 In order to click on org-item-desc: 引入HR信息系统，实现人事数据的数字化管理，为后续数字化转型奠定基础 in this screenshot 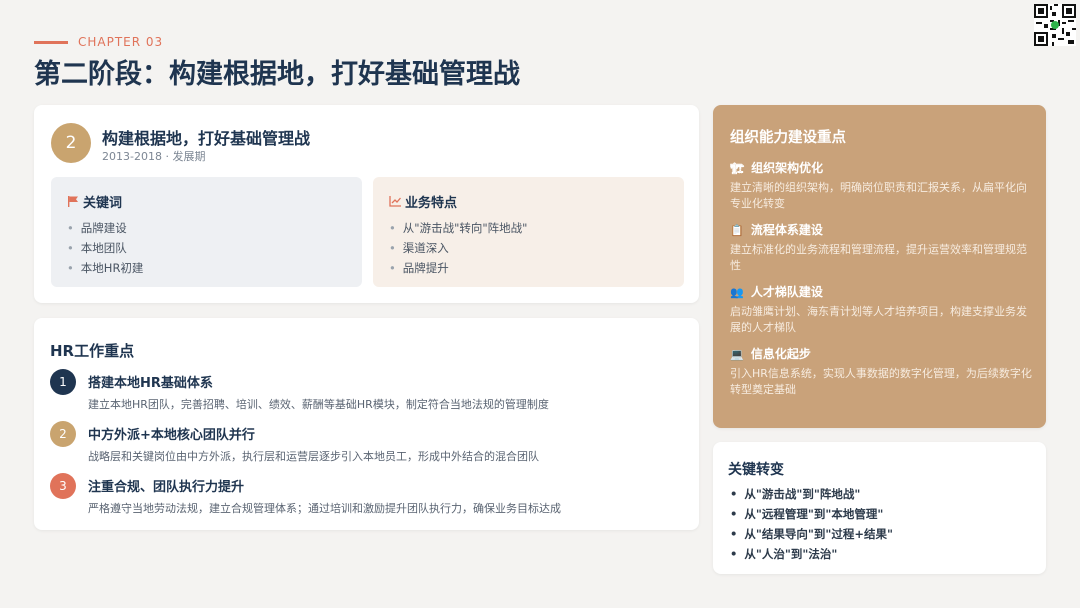, I will do `click(881, 381)`.